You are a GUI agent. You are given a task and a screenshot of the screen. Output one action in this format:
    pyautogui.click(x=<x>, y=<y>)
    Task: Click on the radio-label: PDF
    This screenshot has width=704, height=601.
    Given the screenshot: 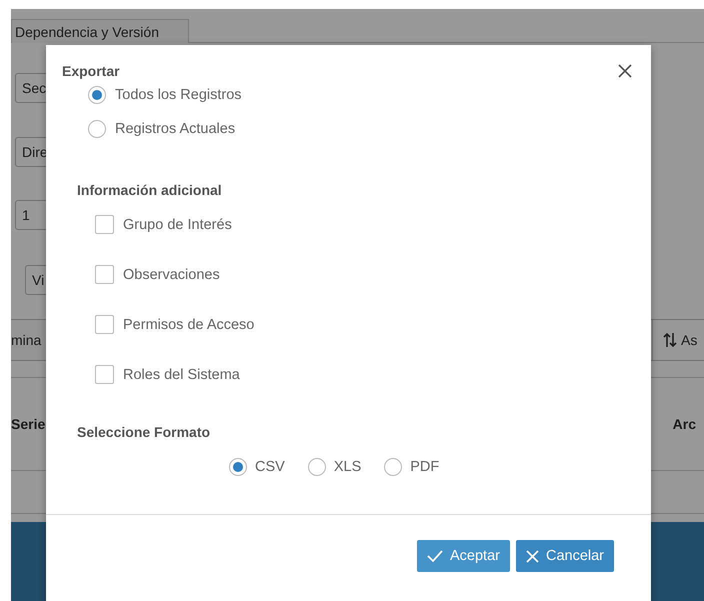 What is the action you would take?
    pyautogui.click(x=425, y=467)
    